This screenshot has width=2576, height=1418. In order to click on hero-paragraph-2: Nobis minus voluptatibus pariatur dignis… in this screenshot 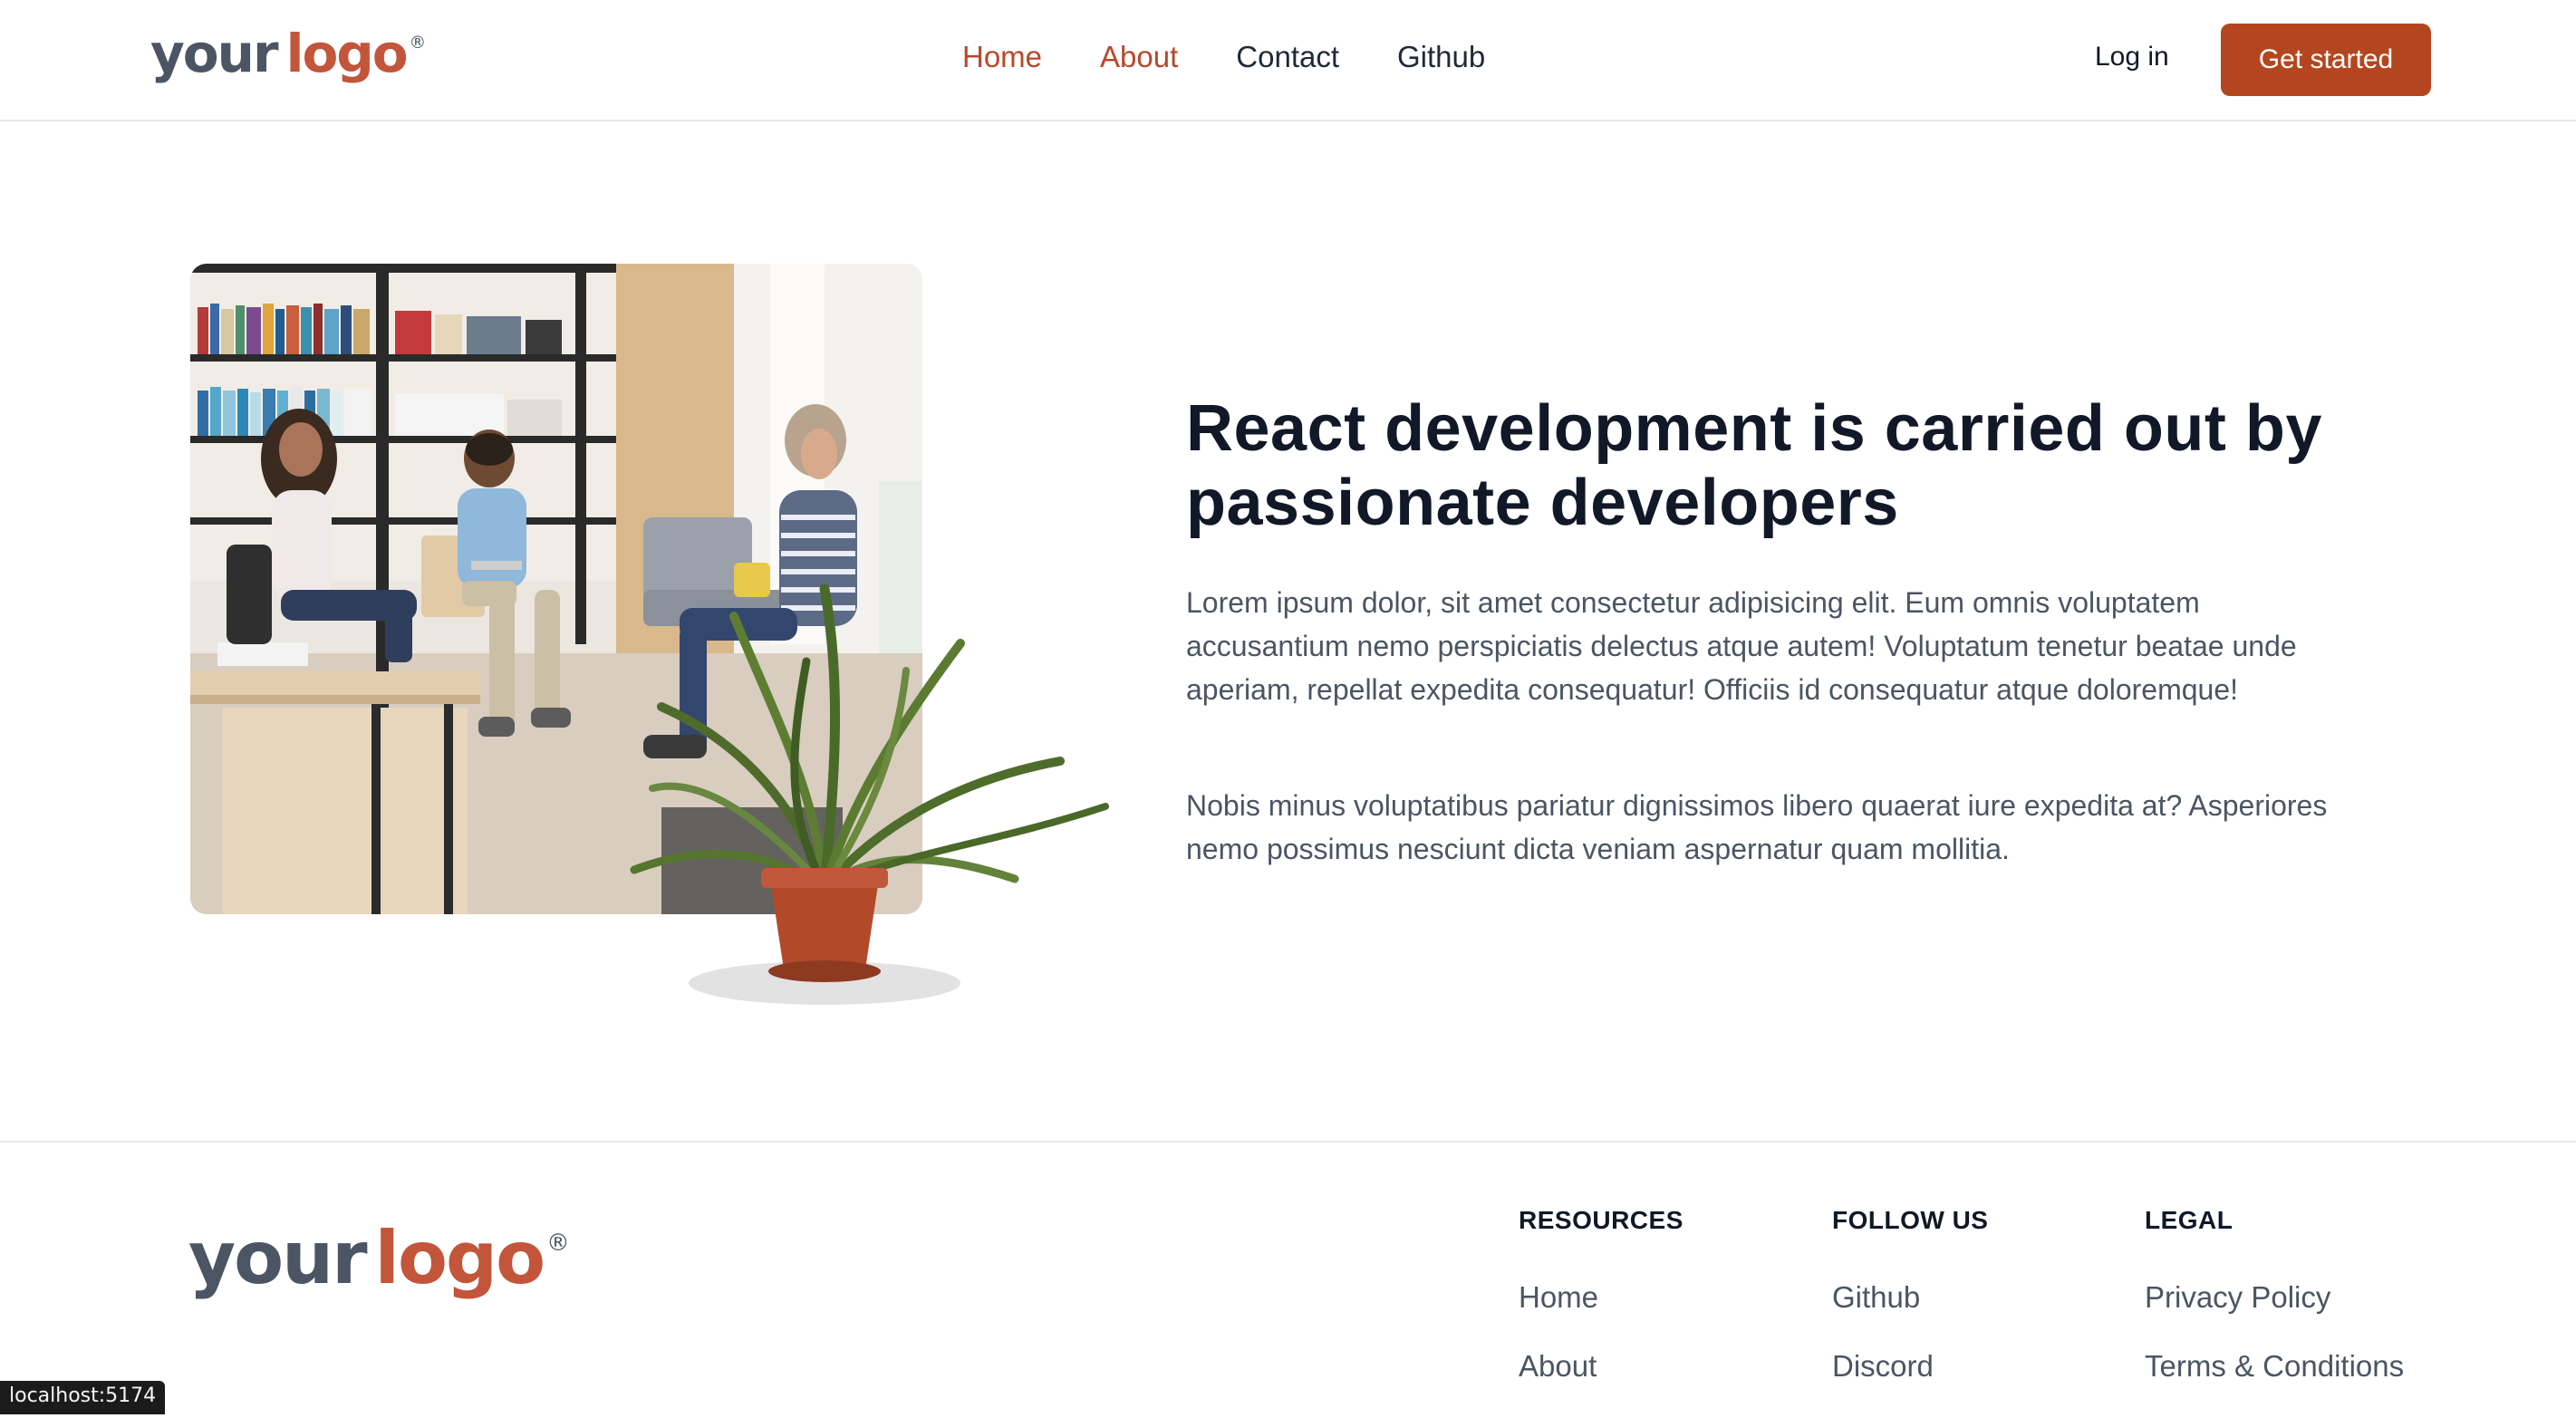, I will do `click(1757, 827)`.